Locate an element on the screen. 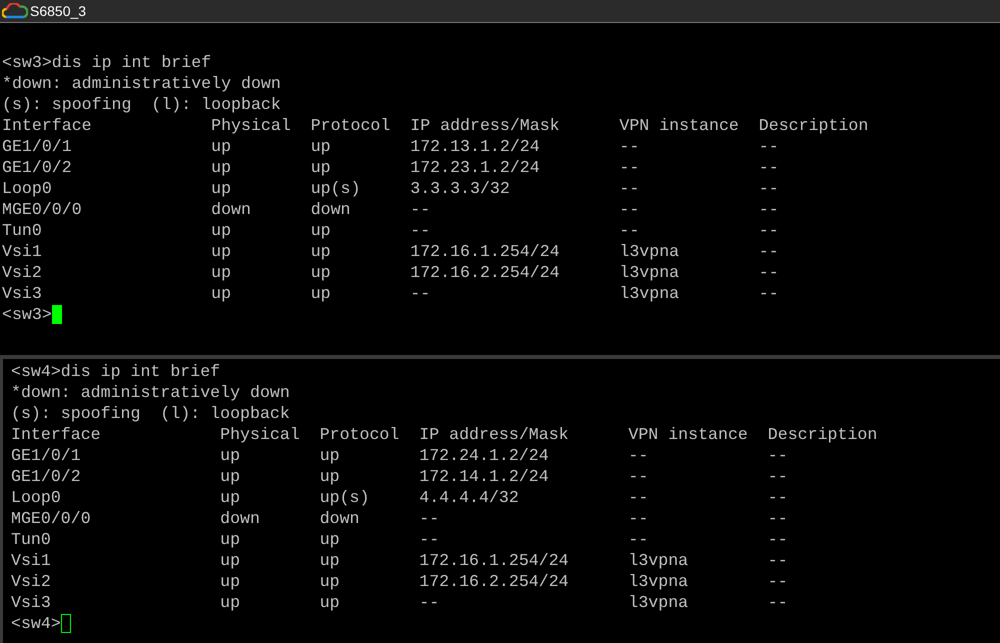 This screenshot has height=643, width=1000. table-cell-text: 172.13.1.2/24 is located at coordinates (475, 146).